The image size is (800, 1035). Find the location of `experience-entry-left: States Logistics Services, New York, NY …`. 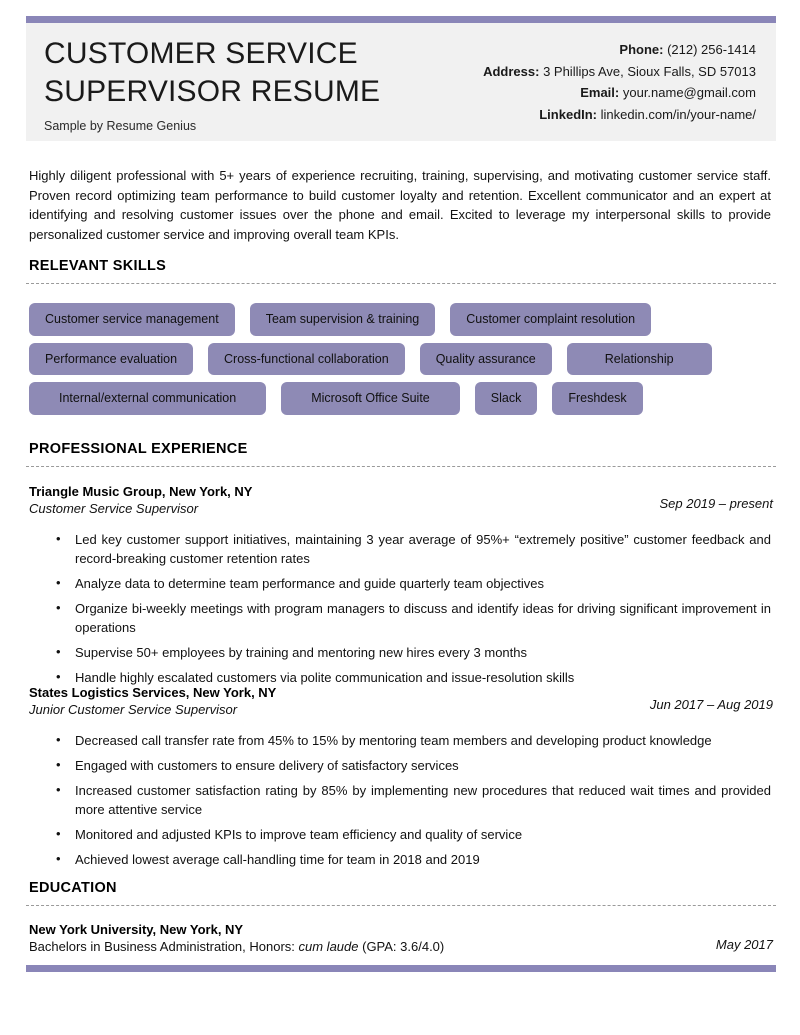

experience-entry-left: States Logistics Services, New York, NY … is located at coordinates (152, 701).